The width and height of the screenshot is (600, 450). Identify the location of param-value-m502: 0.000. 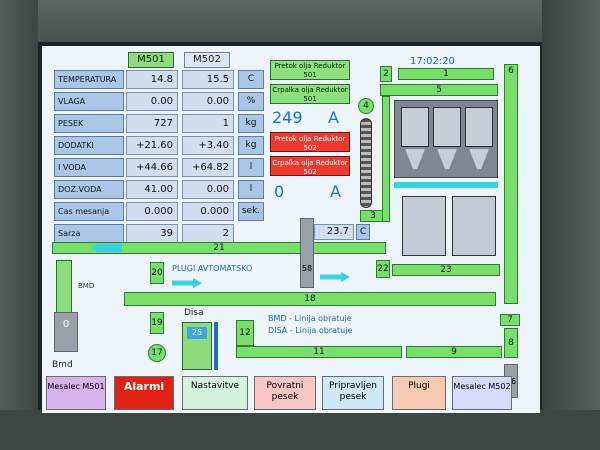
(208, 211).